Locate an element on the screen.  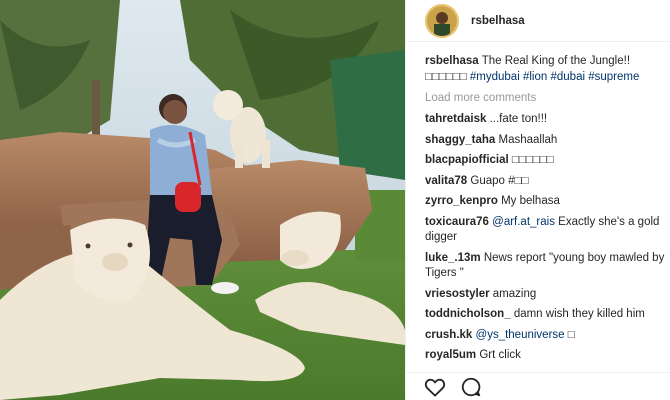
hashtag-dubai: #dubai is located at coordinates (567, 77).